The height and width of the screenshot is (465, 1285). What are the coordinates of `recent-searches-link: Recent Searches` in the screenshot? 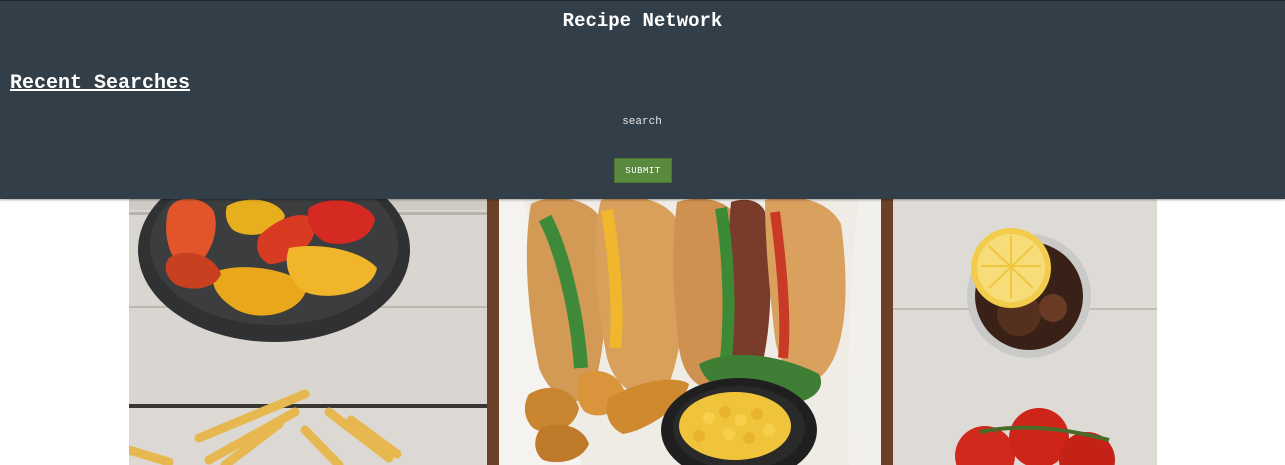 It's located at (100, 83).